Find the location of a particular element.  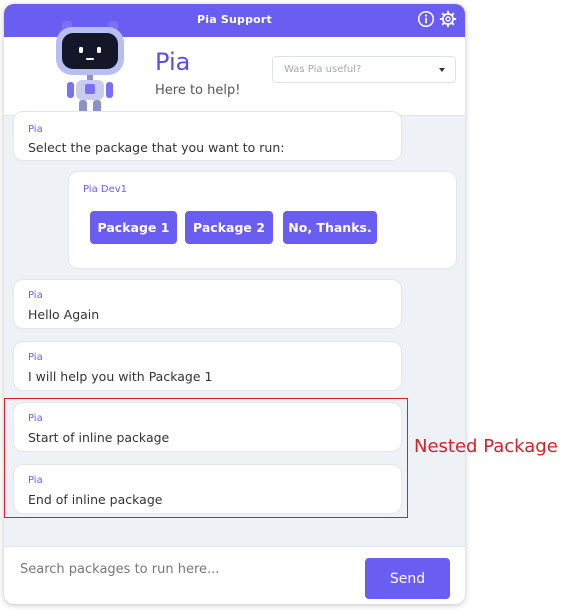

package-search-input is located at coordinates (185, 569).